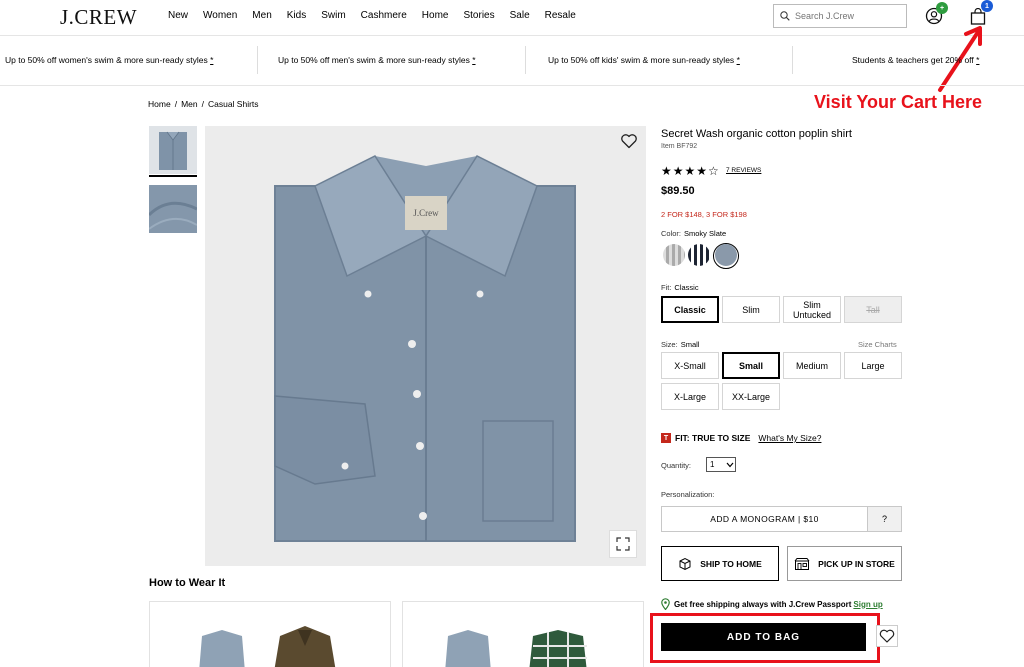  I want to click on multi-buy-deal: 2 FOR $148, 3 FOR $198, so click(704, 214).